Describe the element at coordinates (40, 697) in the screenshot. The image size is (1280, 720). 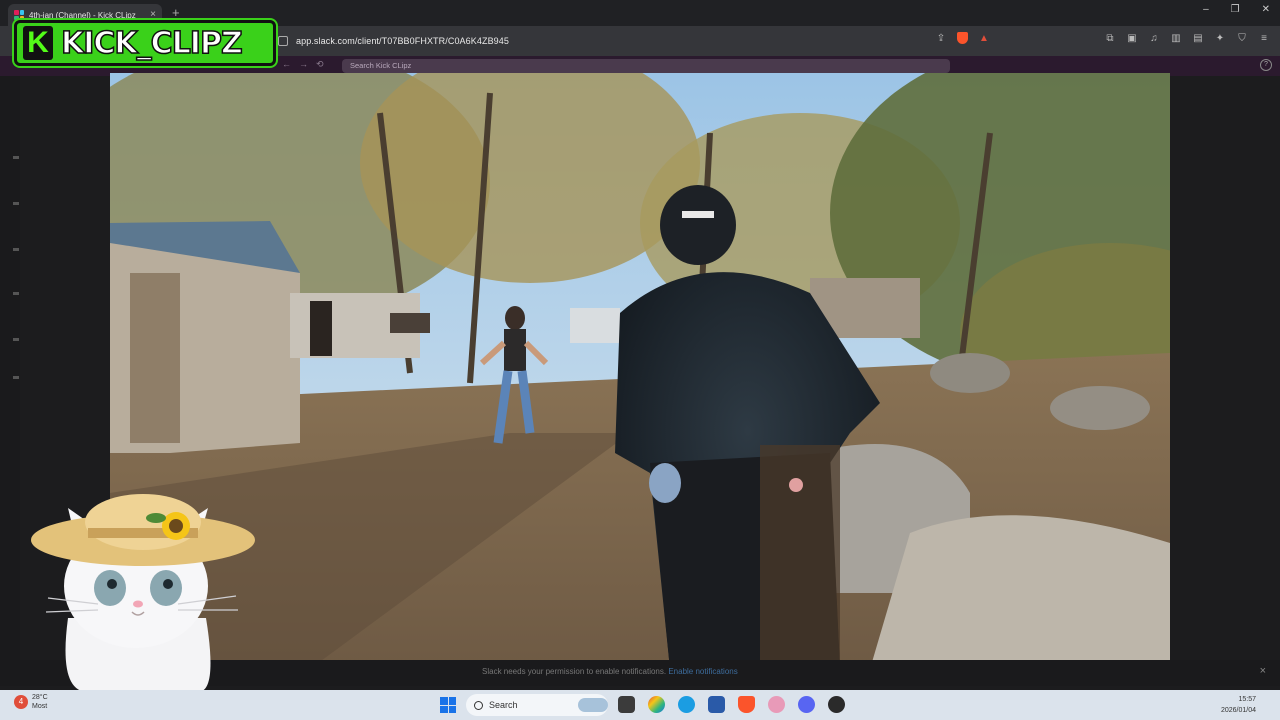
I see `weather-temp: 28°C` at that location.